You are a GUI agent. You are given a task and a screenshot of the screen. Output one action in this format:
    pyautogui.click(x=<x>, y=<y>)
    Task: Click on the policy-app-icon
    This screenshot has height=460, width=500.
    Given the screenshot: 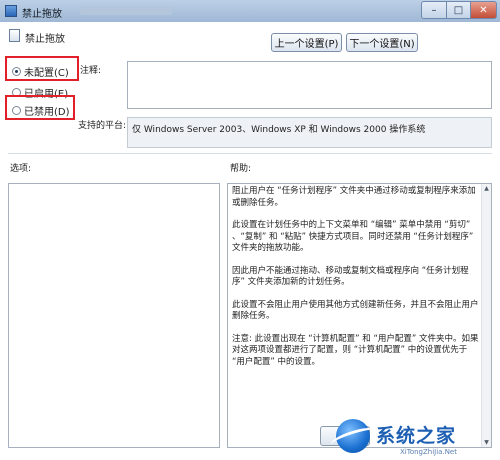 What is the action you would take?
    pyautogui.click(x=11, y=11)
    